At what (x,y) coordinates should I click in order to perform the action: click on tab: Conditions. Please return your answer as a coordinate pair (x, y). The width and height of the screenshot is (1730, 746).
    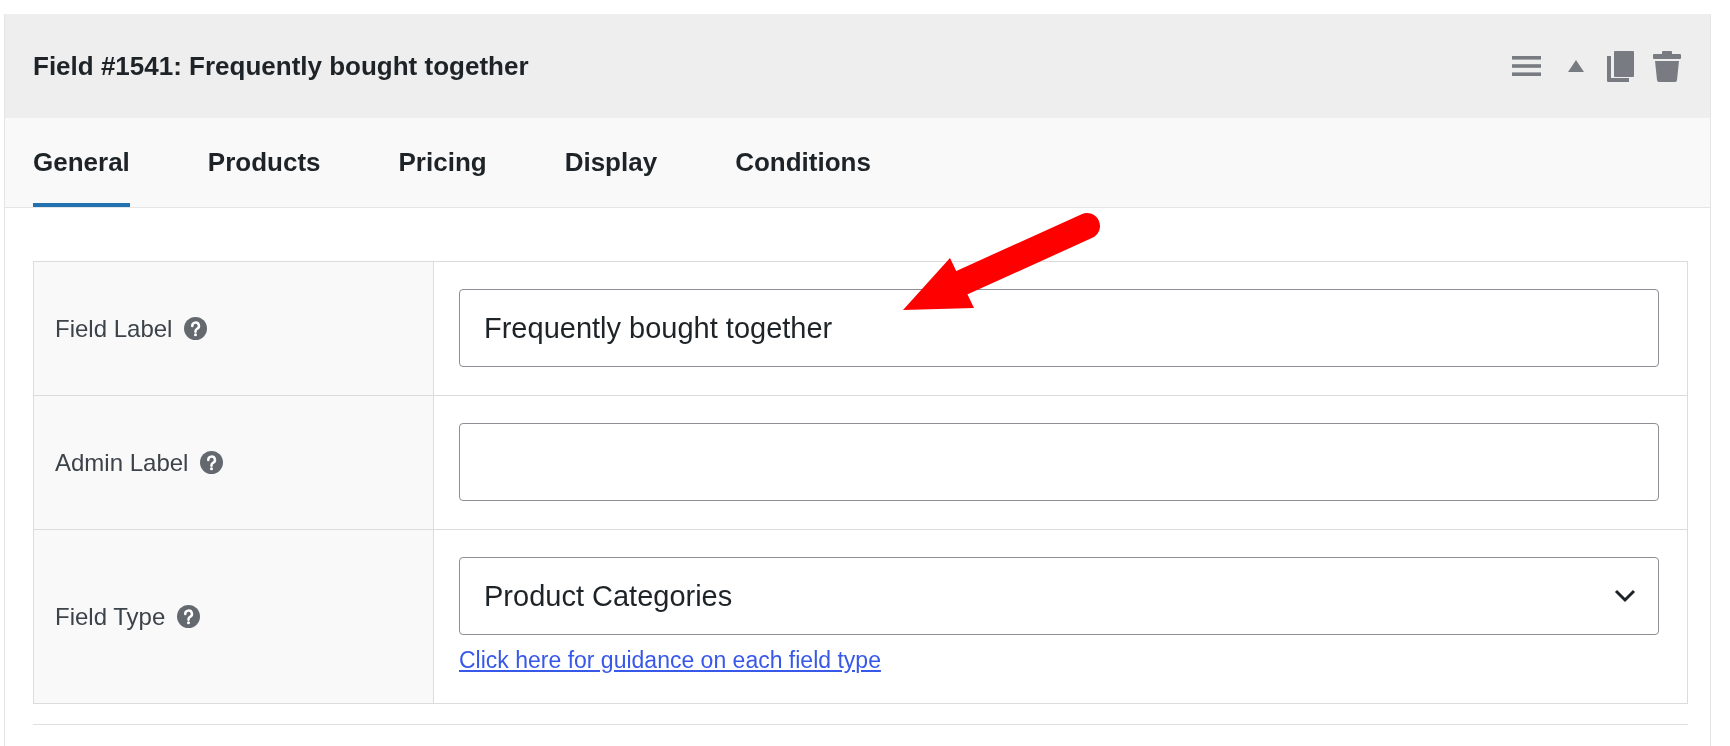
    Looking at the image, I should click on (803, 162).